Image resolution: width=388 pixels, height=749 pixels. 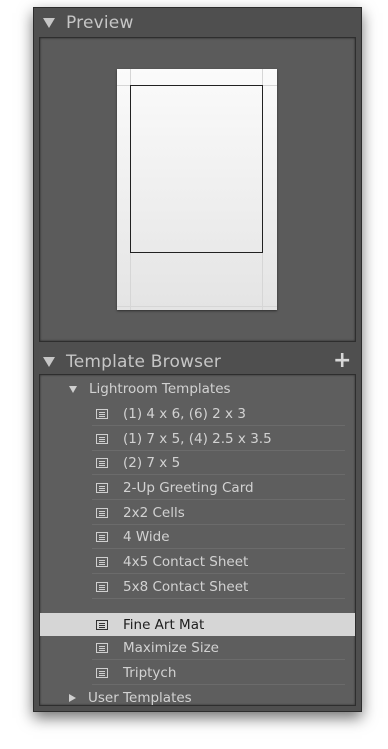 What do you see at coordinates (188, 488) in the screenshot?
I see `template-label: 2-Up Greeting Card` at bounding box center [188, 488].